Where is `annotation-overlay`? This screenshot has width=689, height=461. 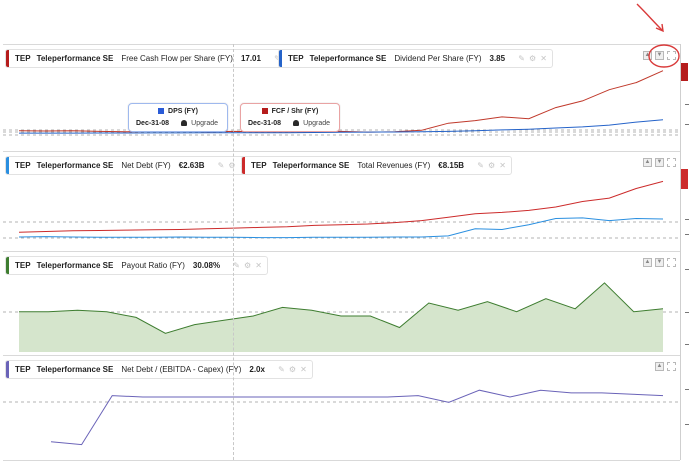 annotation-overlay is located at coordinates (658, 35).